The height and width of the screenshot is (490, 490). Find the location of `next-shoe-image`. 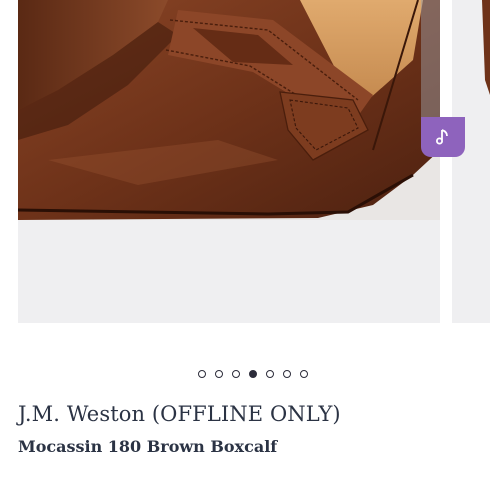

next-shoe-image is located at coordinates (471, 161).